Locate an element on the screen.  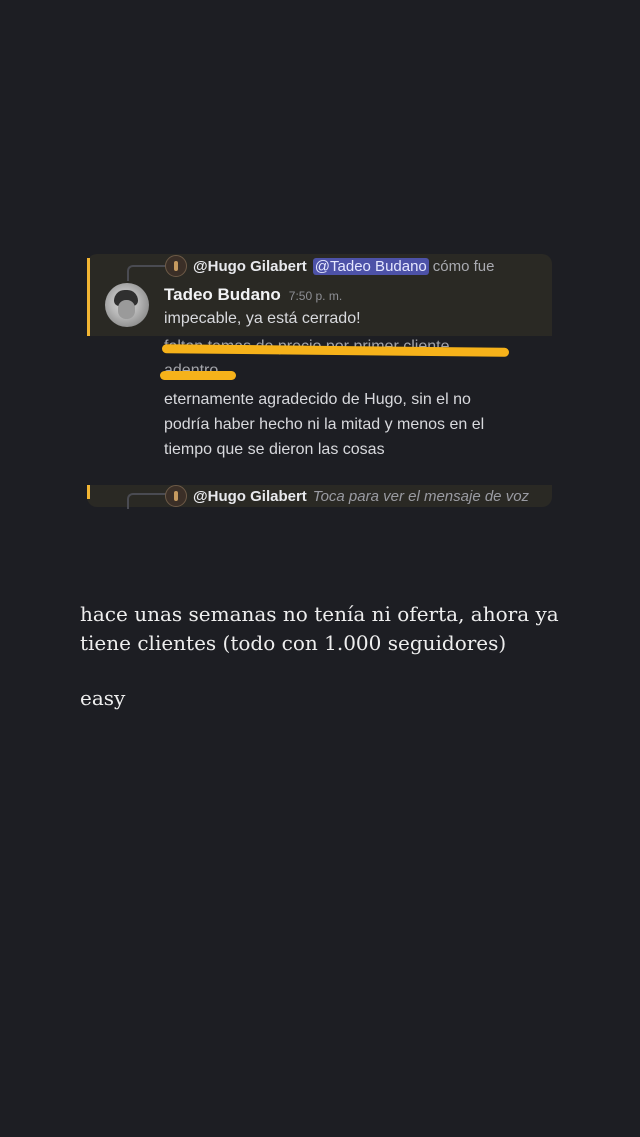
story-caption-line: easy is located at coordinates (103, 698).